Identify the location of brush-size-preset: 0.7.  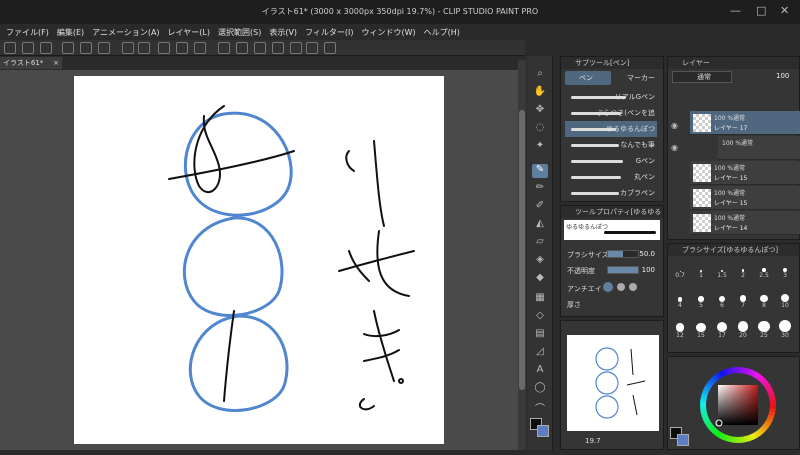
(680, 270).